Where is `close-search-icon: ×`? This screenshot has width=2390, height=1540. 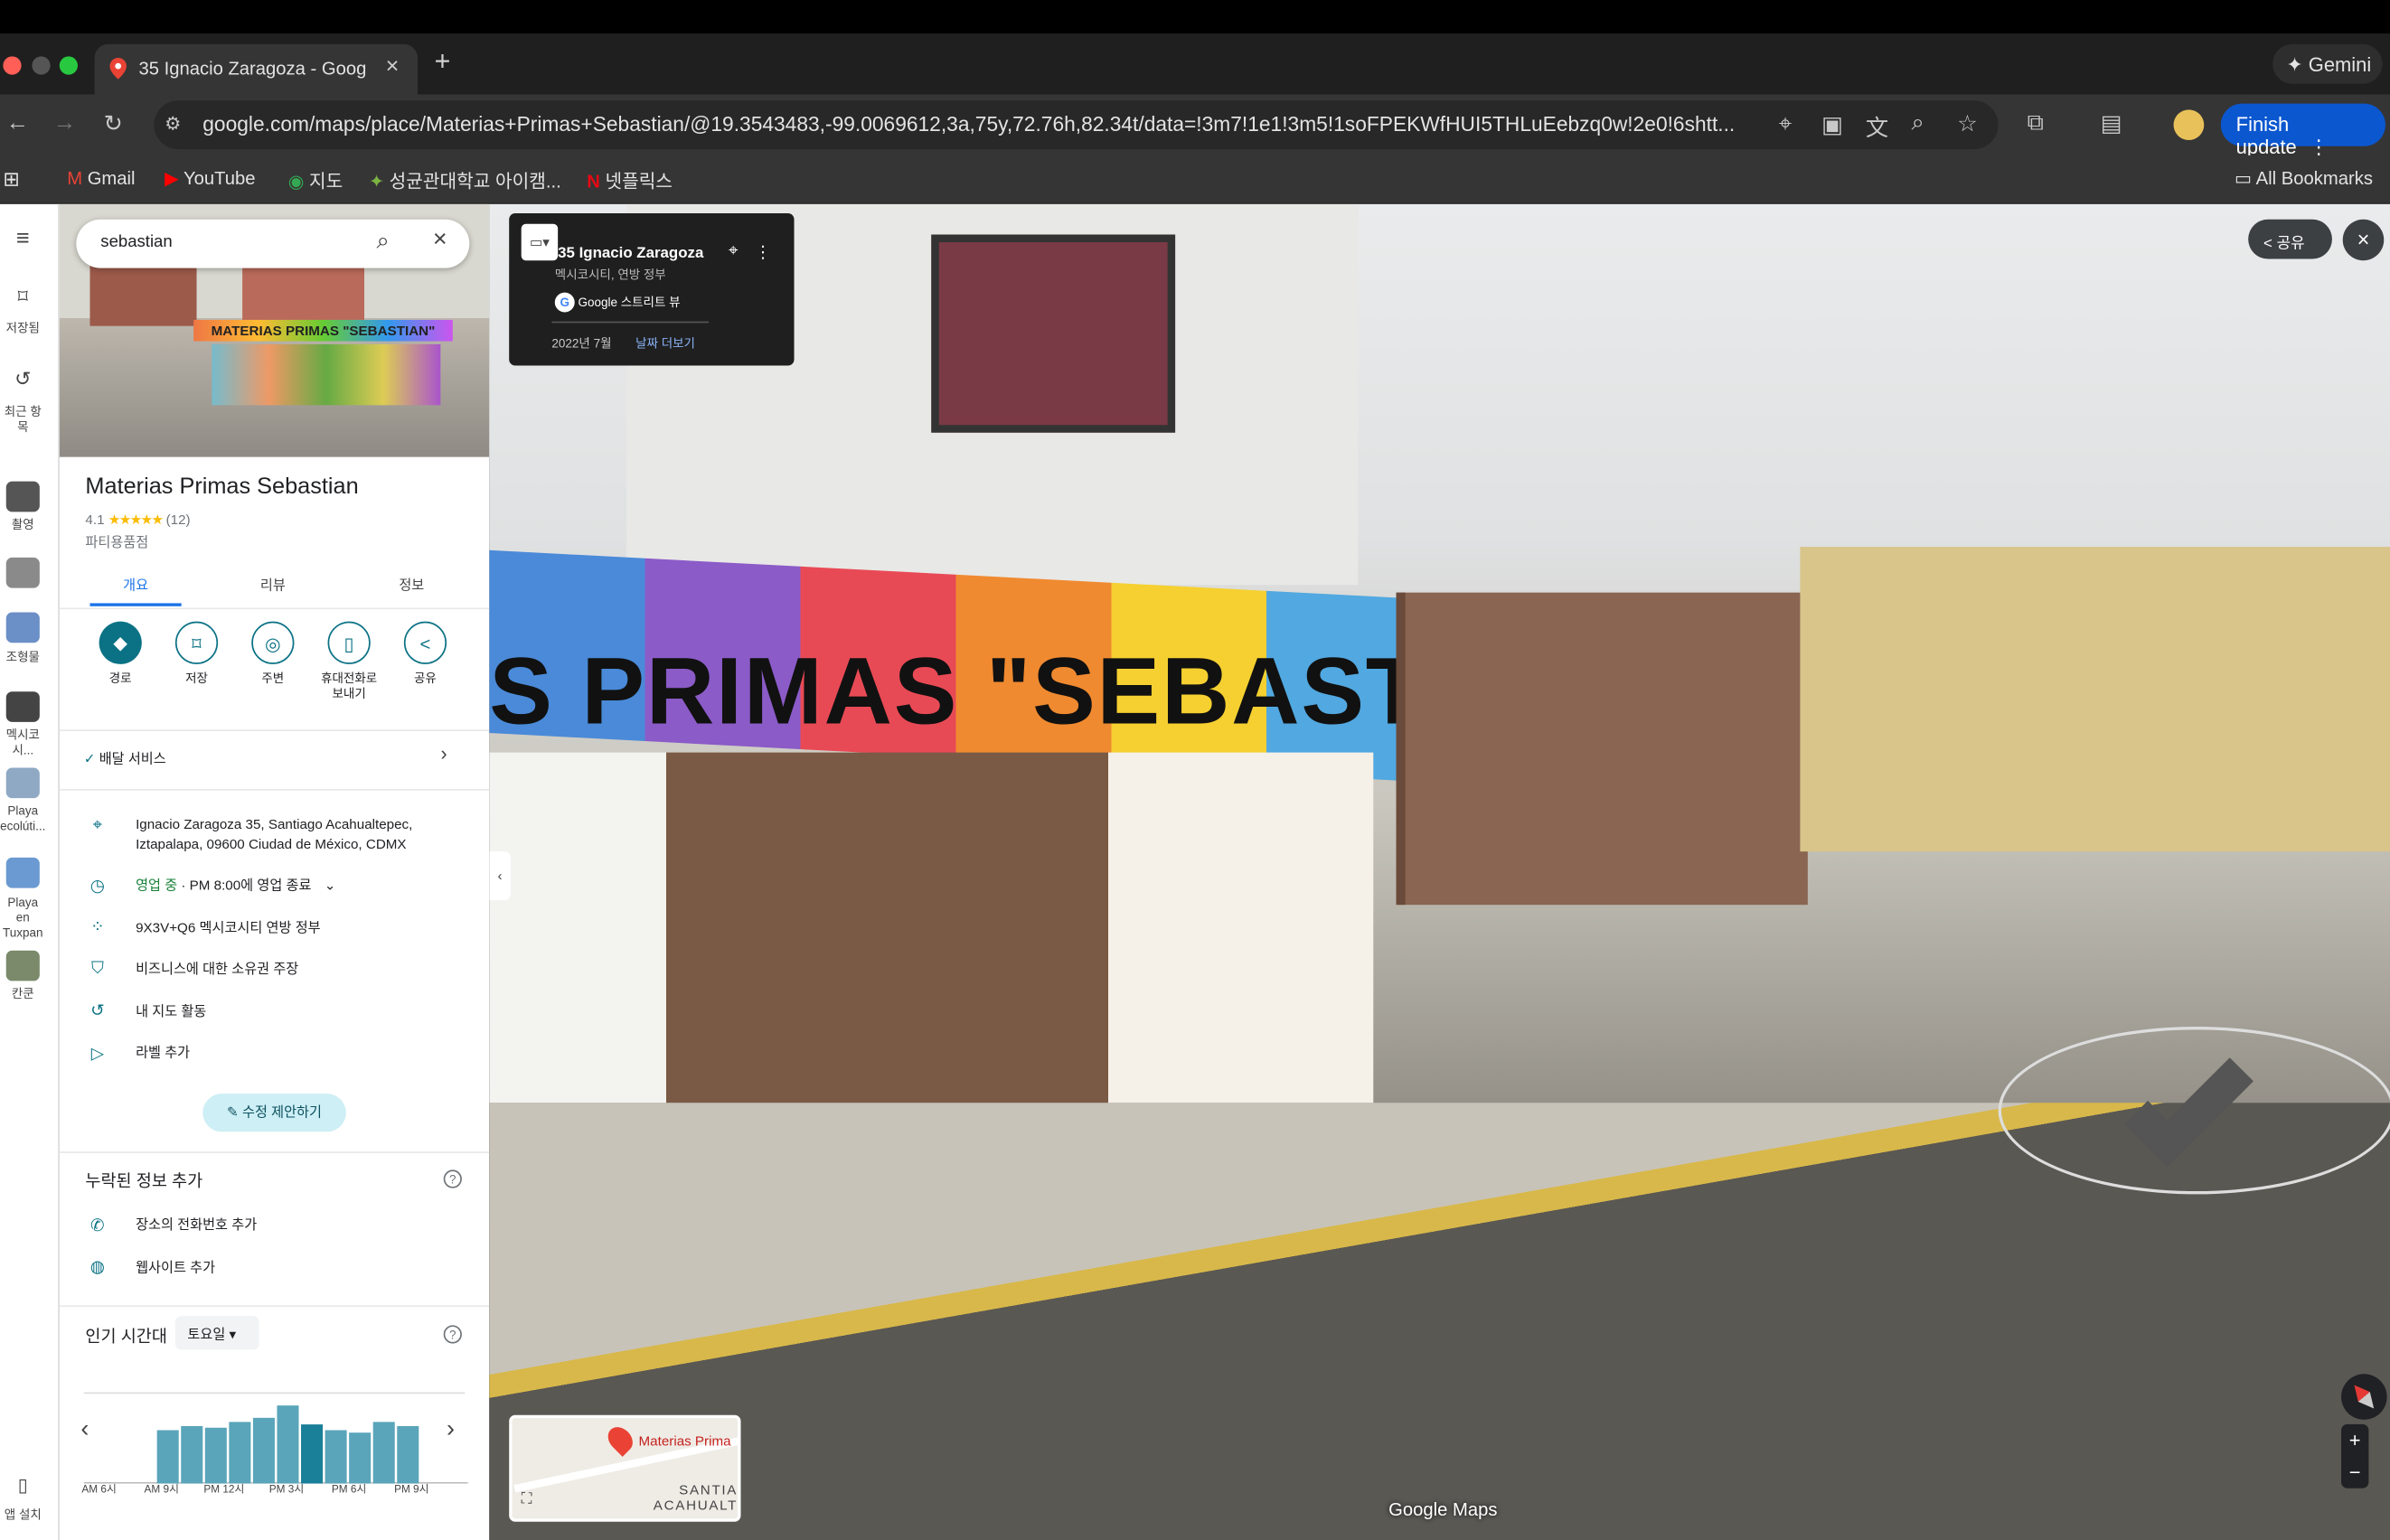 close-search-icon: × is located at coordinates (440, 240).